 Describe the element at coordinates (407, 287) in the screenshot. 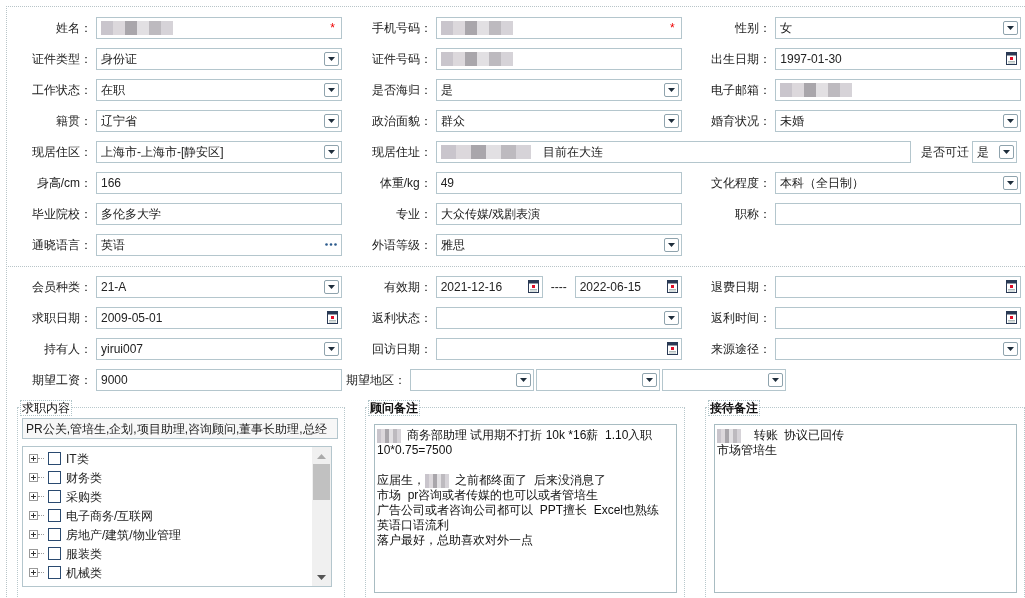

I see `field-label: 有效期：` at that location.